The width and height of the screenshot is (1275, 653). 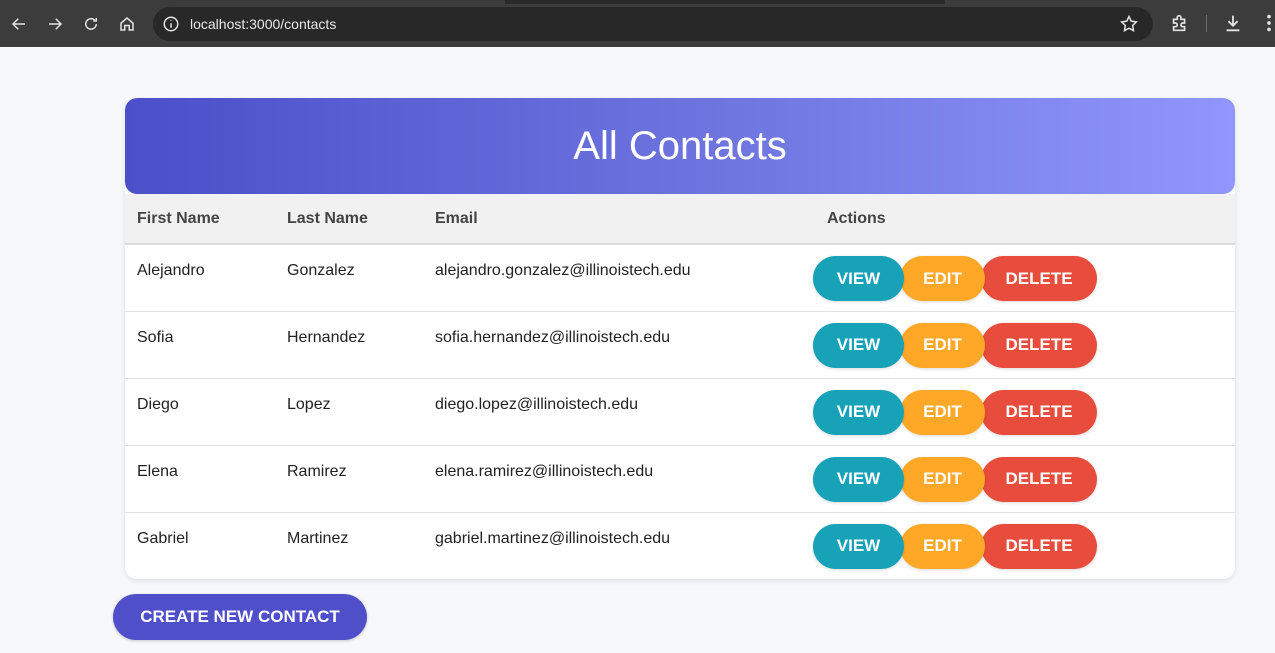 I want to click on cell-email: diego.lopez@illinoistech.edu, so click(x=537, y=404).